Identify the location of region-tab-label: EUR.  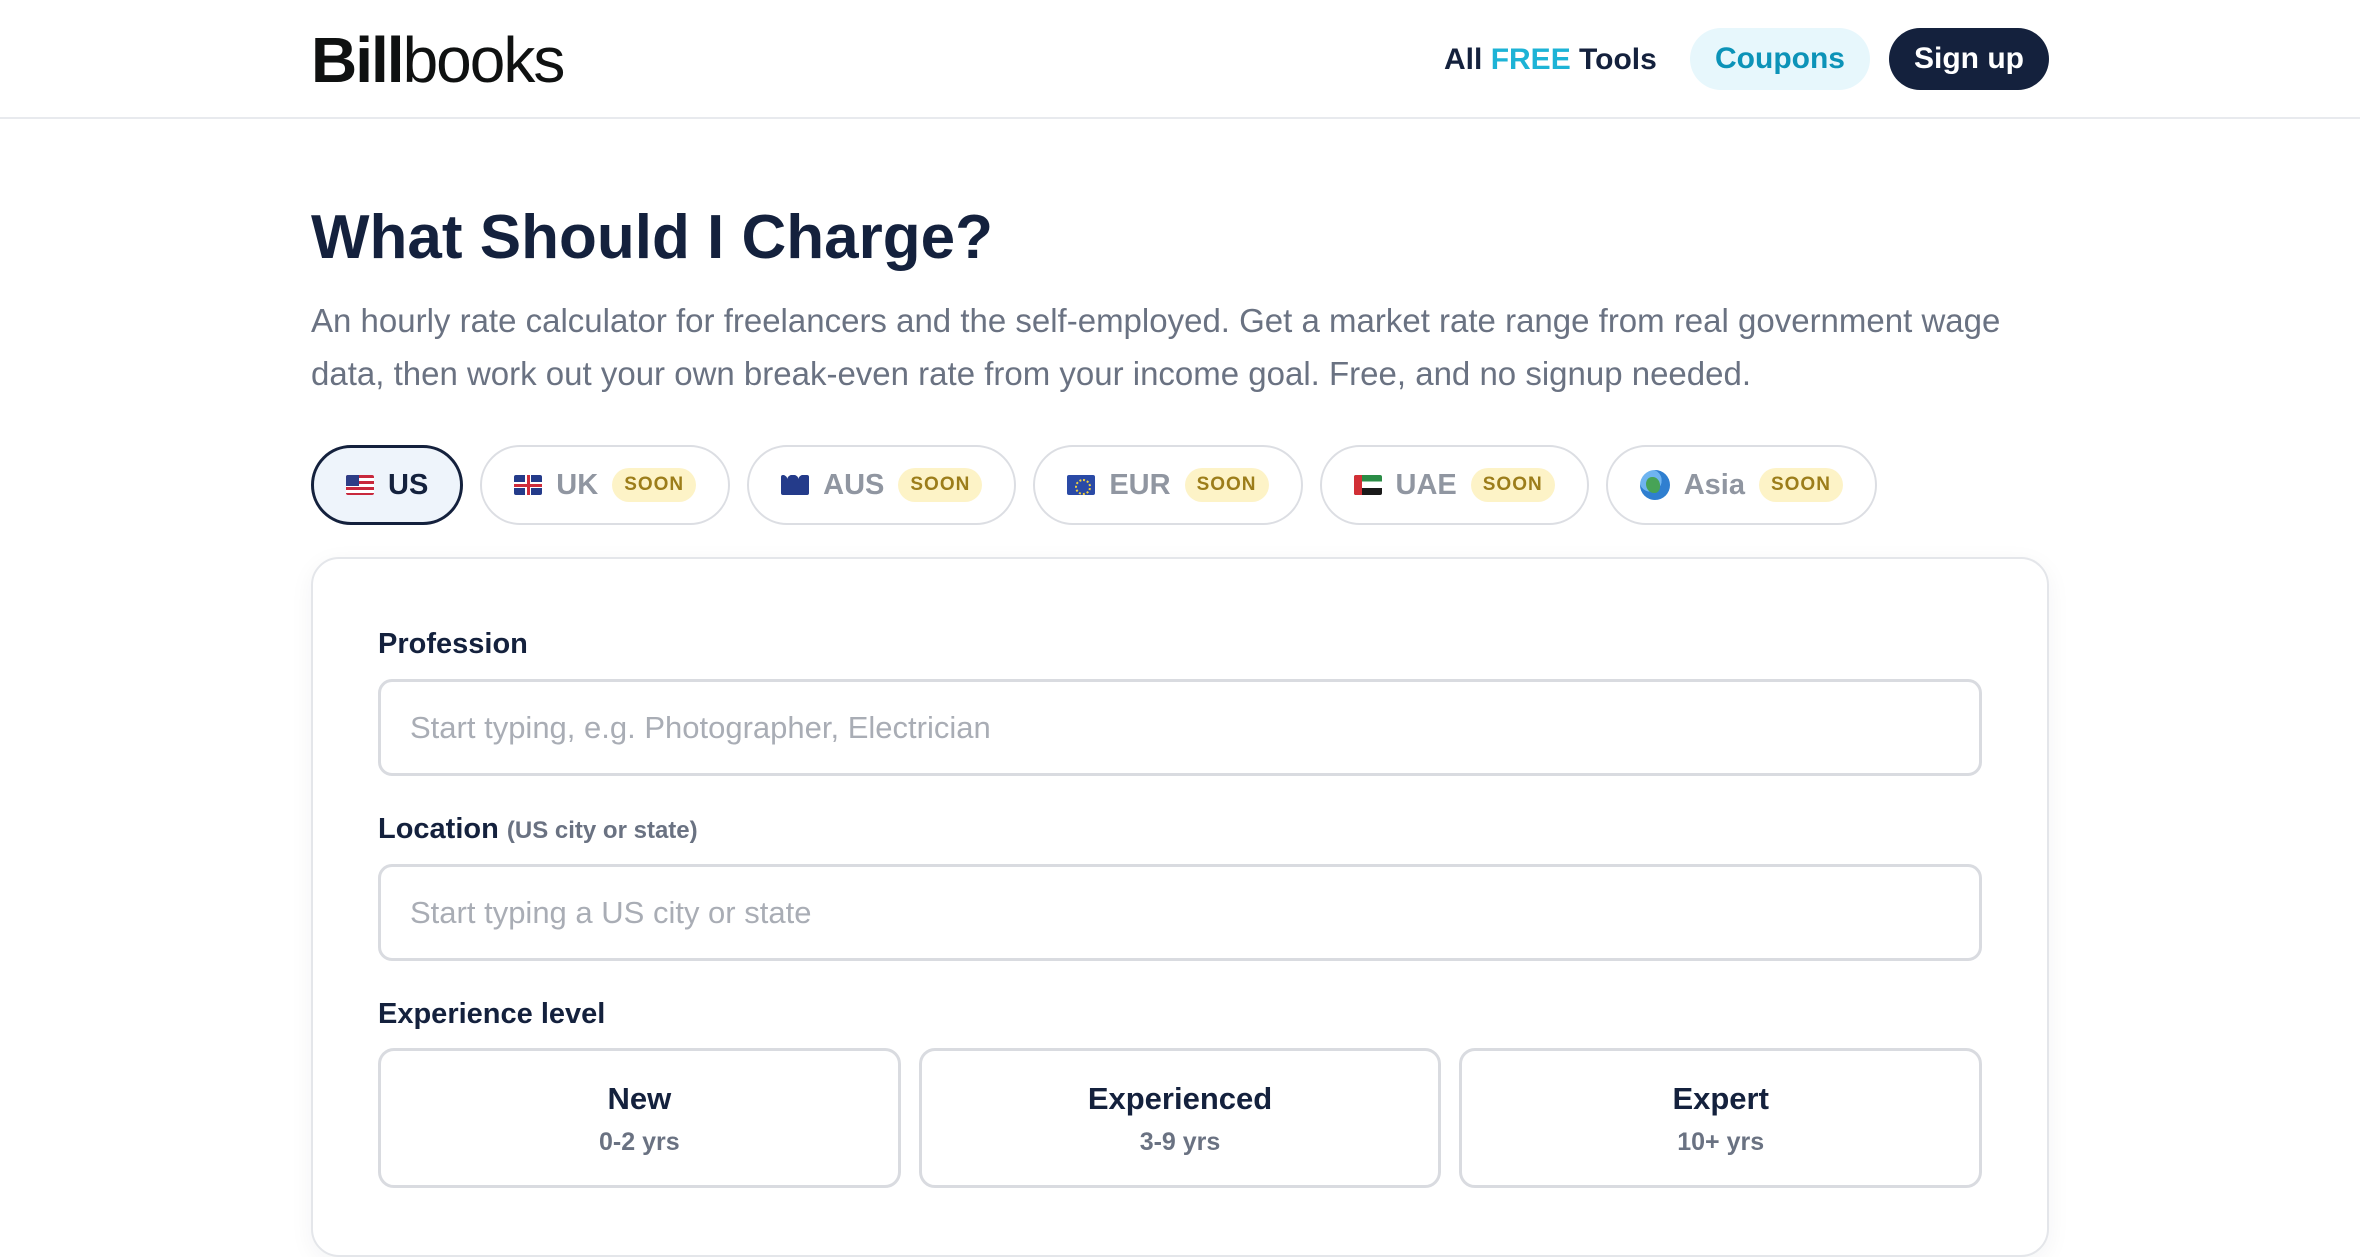
(1140, 484).